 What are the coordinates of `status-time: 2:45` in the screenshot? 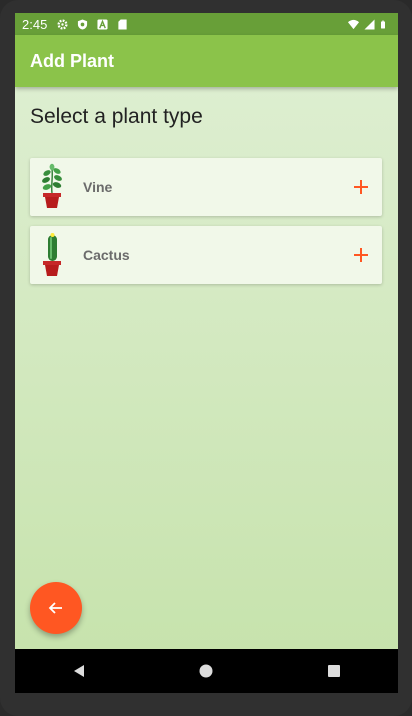 It's located at (35, 24).